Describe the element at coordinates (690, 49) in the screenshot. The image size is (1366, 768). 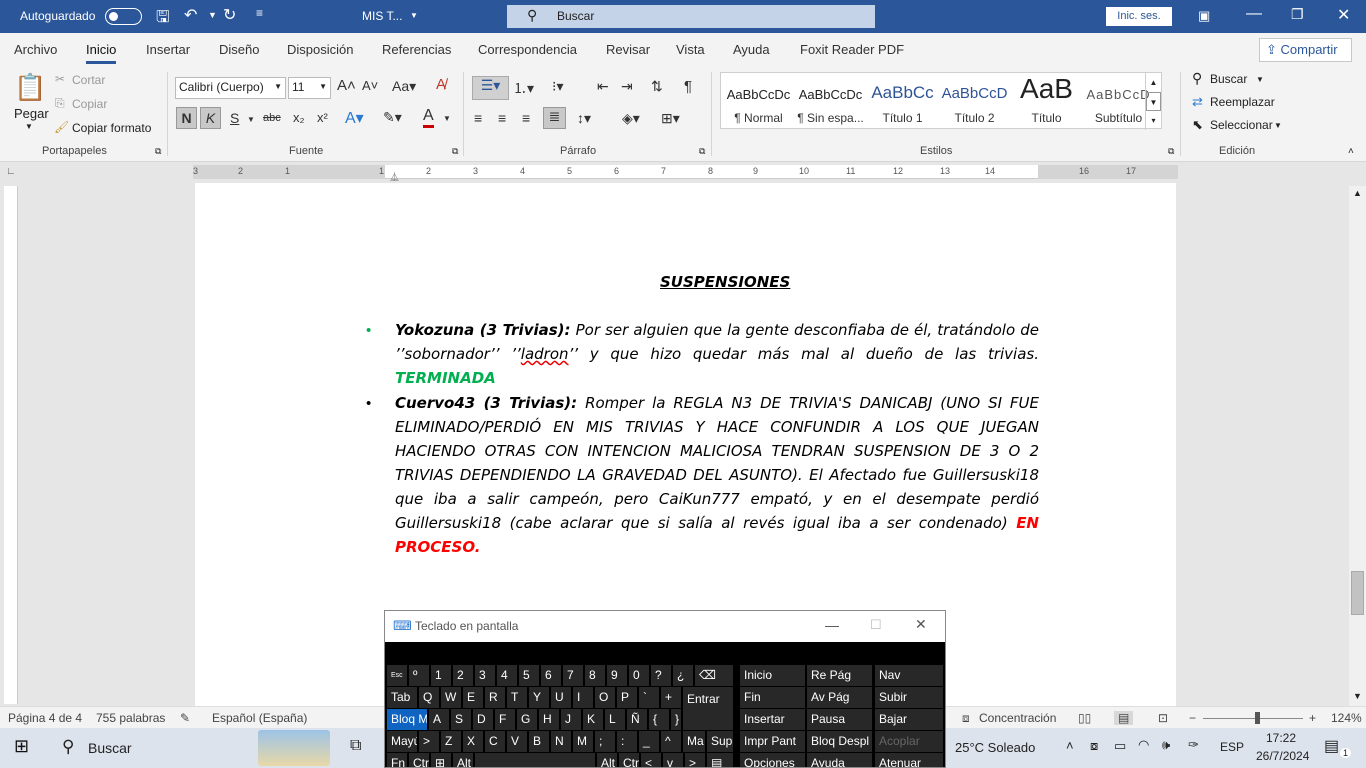
I see `tab-vista: Vista` at that location.